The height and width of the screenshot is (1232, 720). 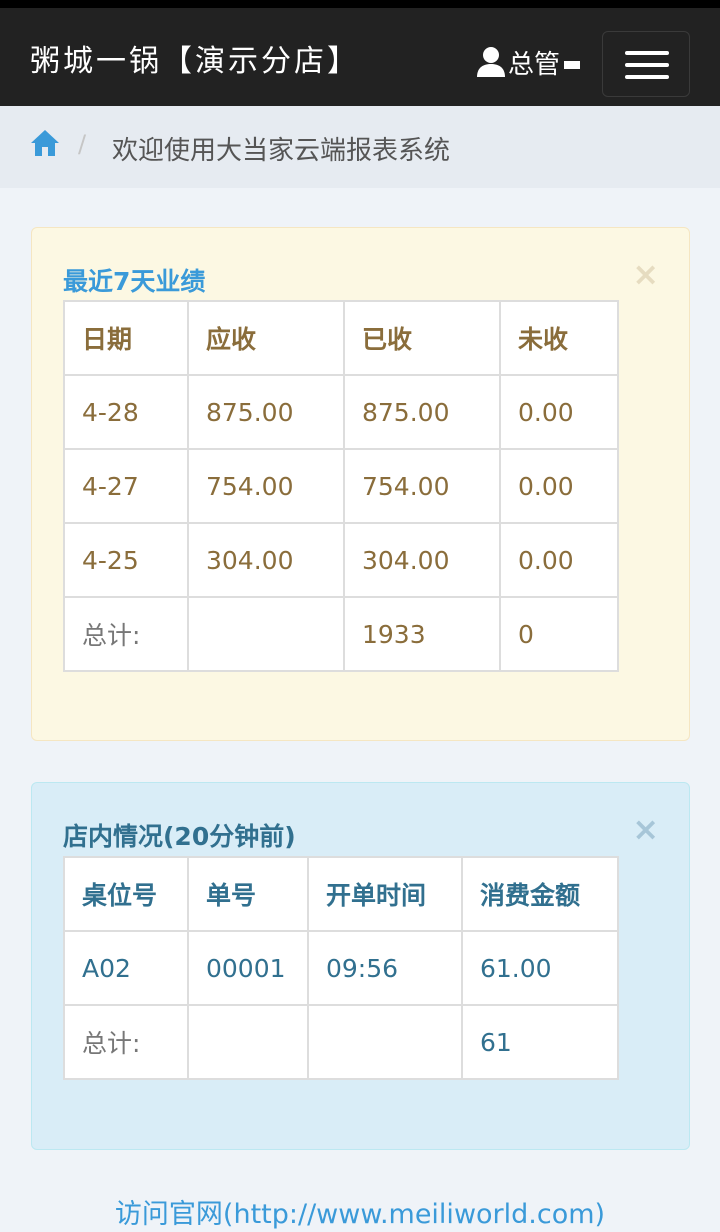 What do you see at coordinates (385, 894) in the screenshot?
I see `column-header: 开单时间` at bounding box center [385, 894].